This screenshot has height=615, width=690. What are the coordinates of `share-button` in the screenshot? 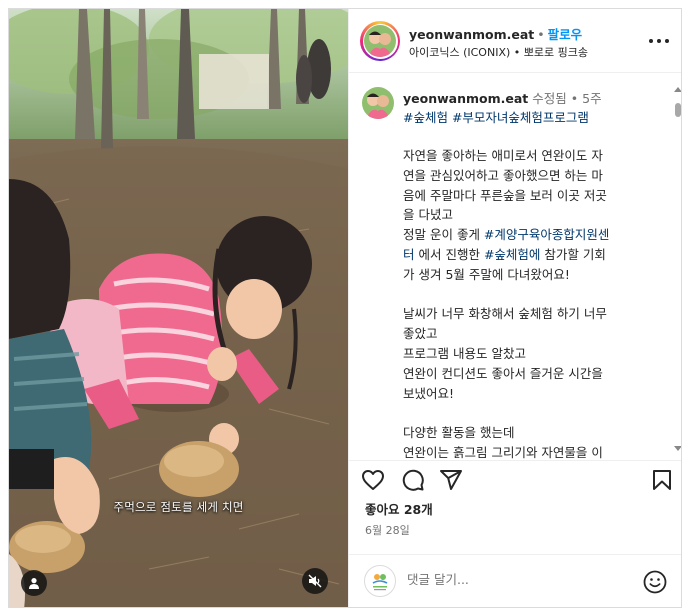 It's located at (451, 480).